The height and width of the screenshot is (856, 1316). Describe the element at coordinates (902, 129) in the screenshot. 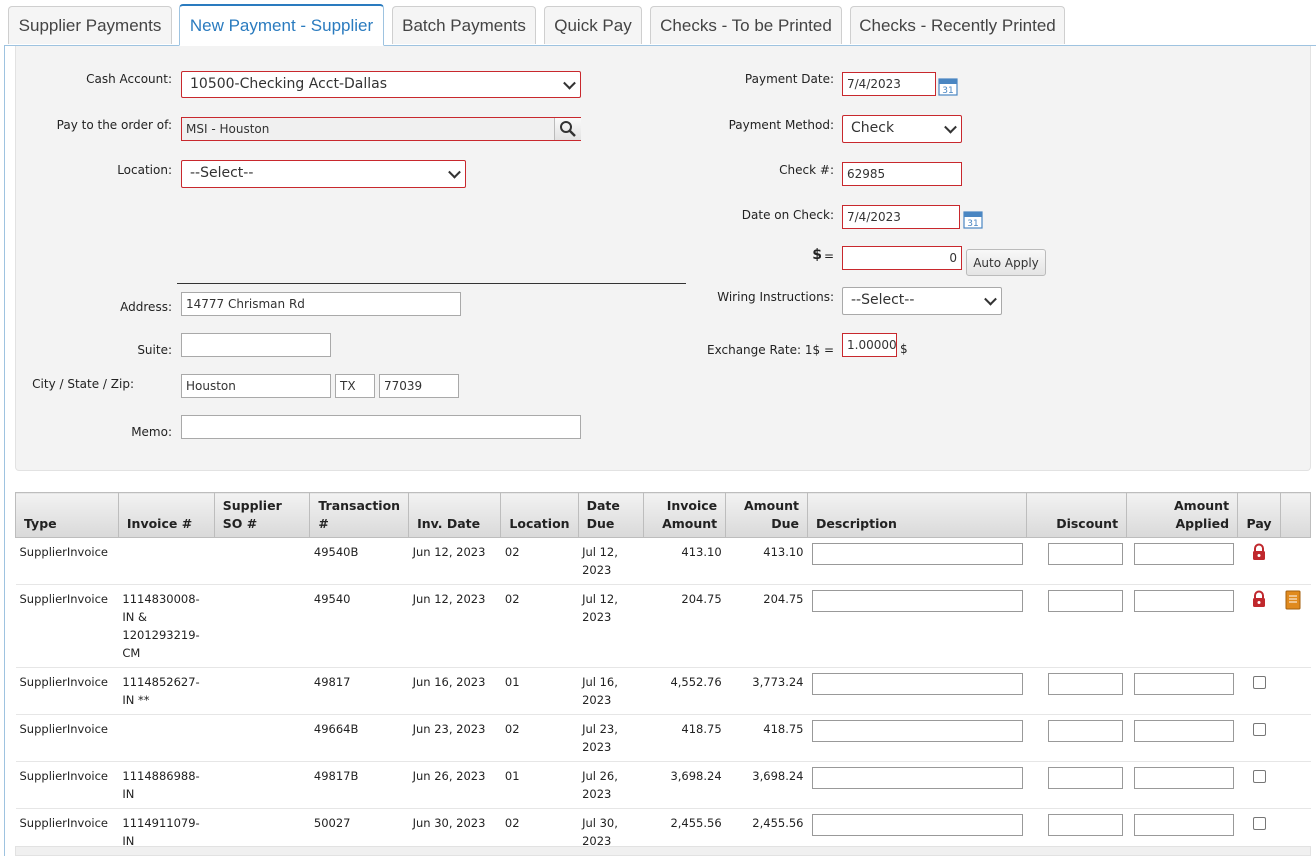

I see `payment-method-select: Check` at that location.